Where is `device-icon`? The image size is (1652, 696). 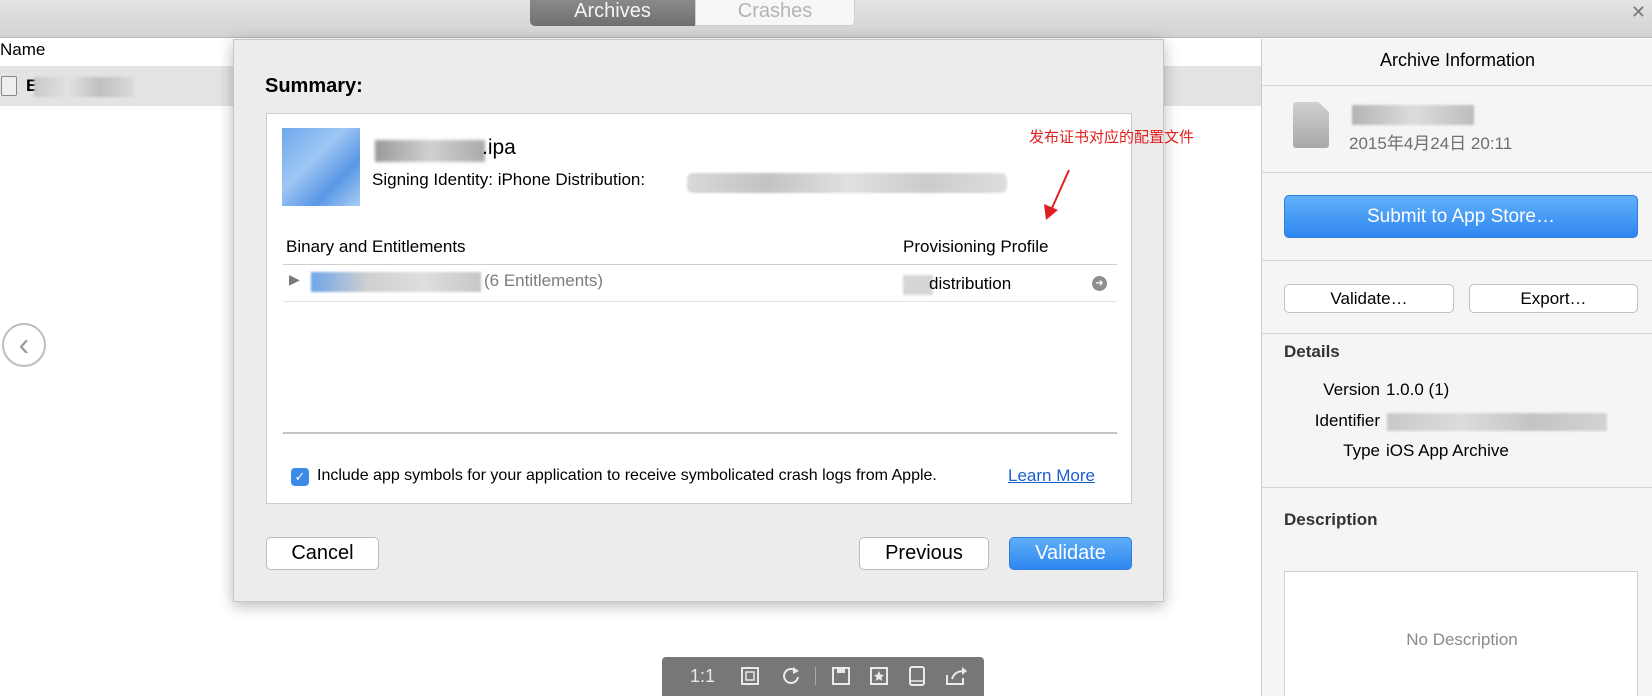
device-icon is located at coordinates (917, 676).